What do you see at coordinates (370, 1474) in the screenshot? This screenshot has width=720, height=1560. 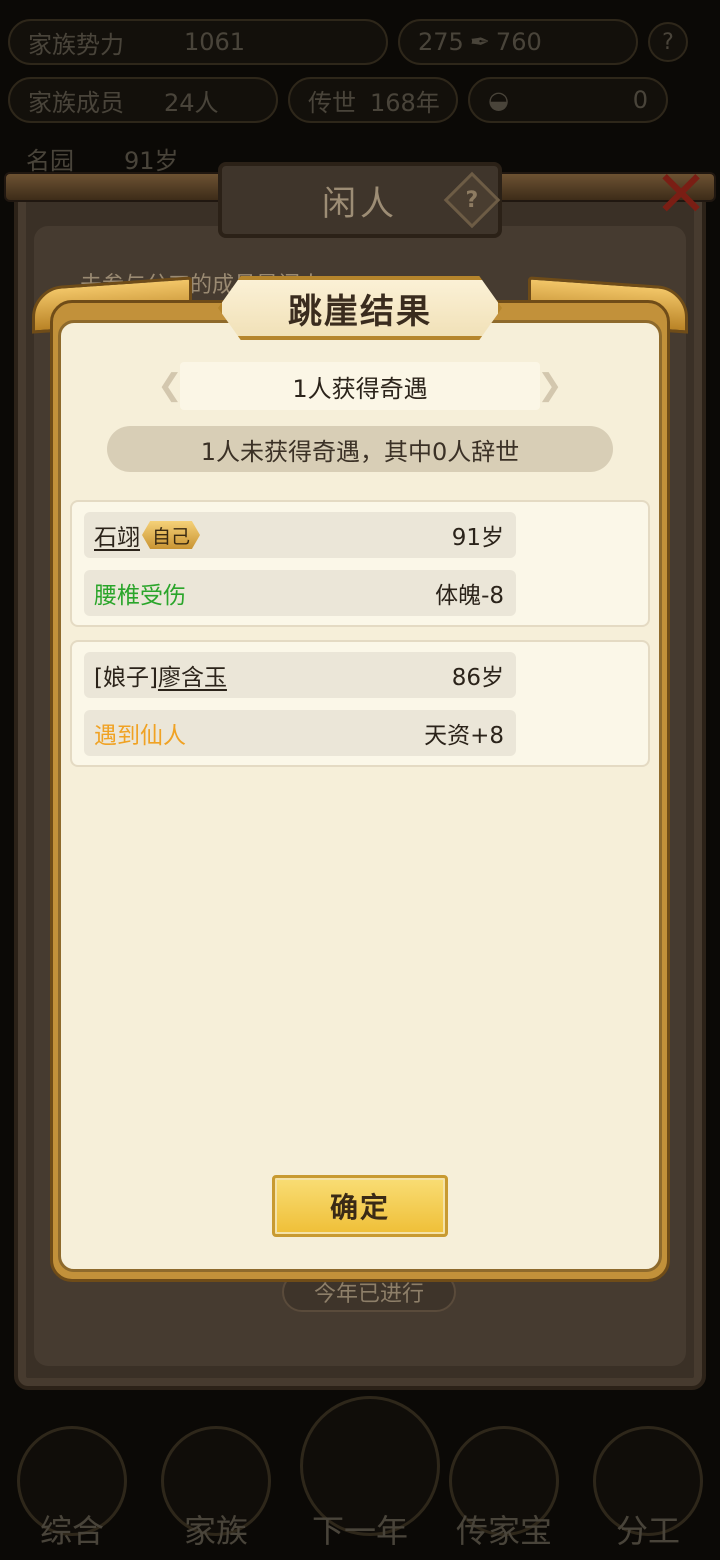 I see `nav-next-year: 下一年` at bounding box center [370, 1474].